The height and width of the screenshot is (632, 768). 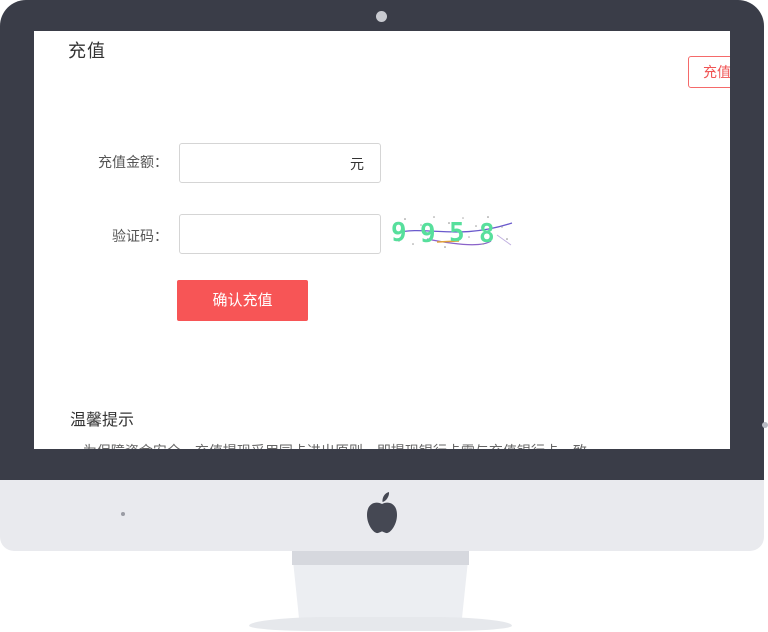 What do you see at coordinates (133, 163) in the screenshot?
I see `amount-label: 充值金额：` at bounding box center [133, 163].